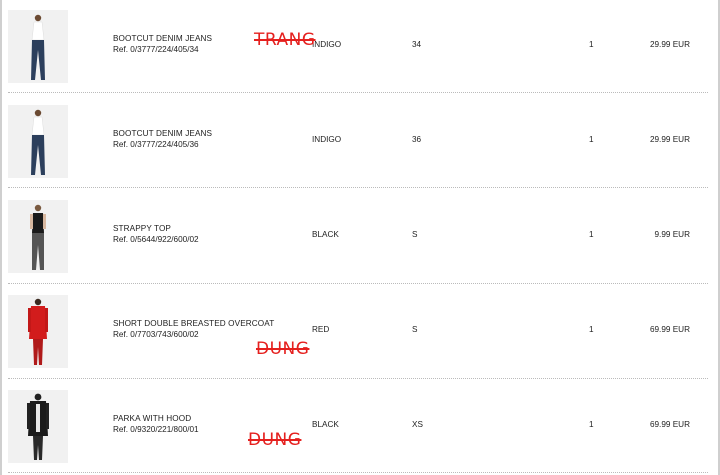  Describe the element at coordinates (156, 49) in the screenshot. I see `product-ref: Ref. 0/3777/224/405/34` at that location.